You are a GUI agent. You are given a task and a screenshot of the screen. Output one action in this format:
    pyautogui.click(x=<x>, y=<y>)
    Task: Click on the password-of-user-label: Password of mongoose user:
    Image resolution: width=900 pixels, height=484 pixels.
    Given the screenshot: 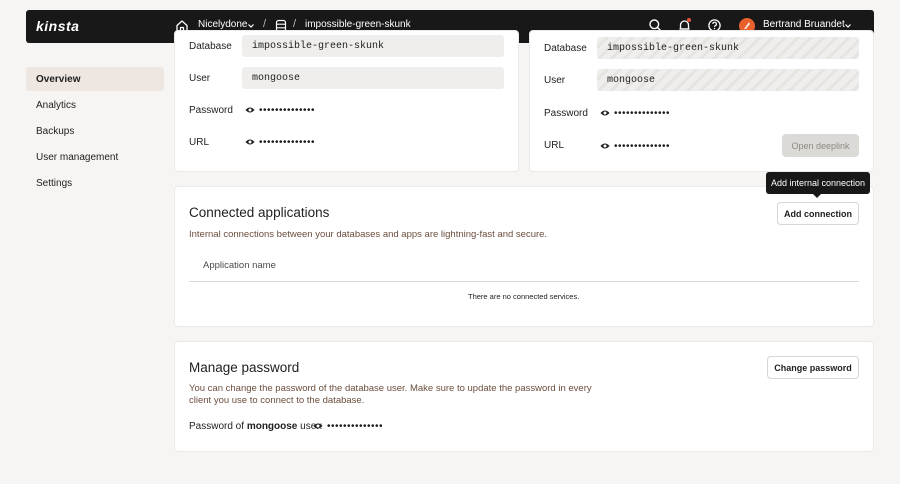 What is the action you would take?
    pyautogui.click(x=255, y=426)
    